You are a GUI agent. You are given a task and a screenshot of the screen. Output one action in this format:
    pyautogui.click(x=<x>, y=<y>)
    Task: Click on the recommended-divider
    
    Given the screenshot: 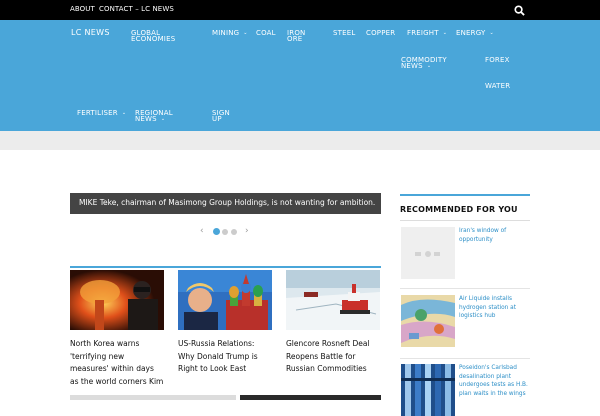 What is the action you would take?
    pyautogui.click(x=465, y=220)
    